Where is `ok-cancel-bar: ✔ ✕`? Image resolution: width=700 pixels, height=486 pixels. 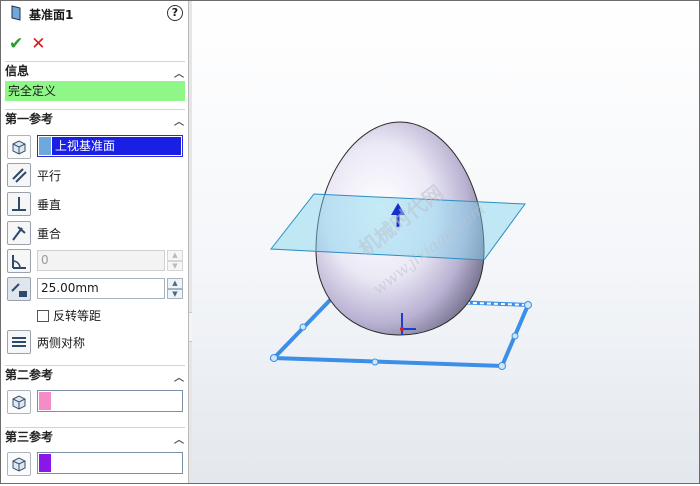 ok-cancel-bar: ✔ ✕ is located at coordinates (27, 44).